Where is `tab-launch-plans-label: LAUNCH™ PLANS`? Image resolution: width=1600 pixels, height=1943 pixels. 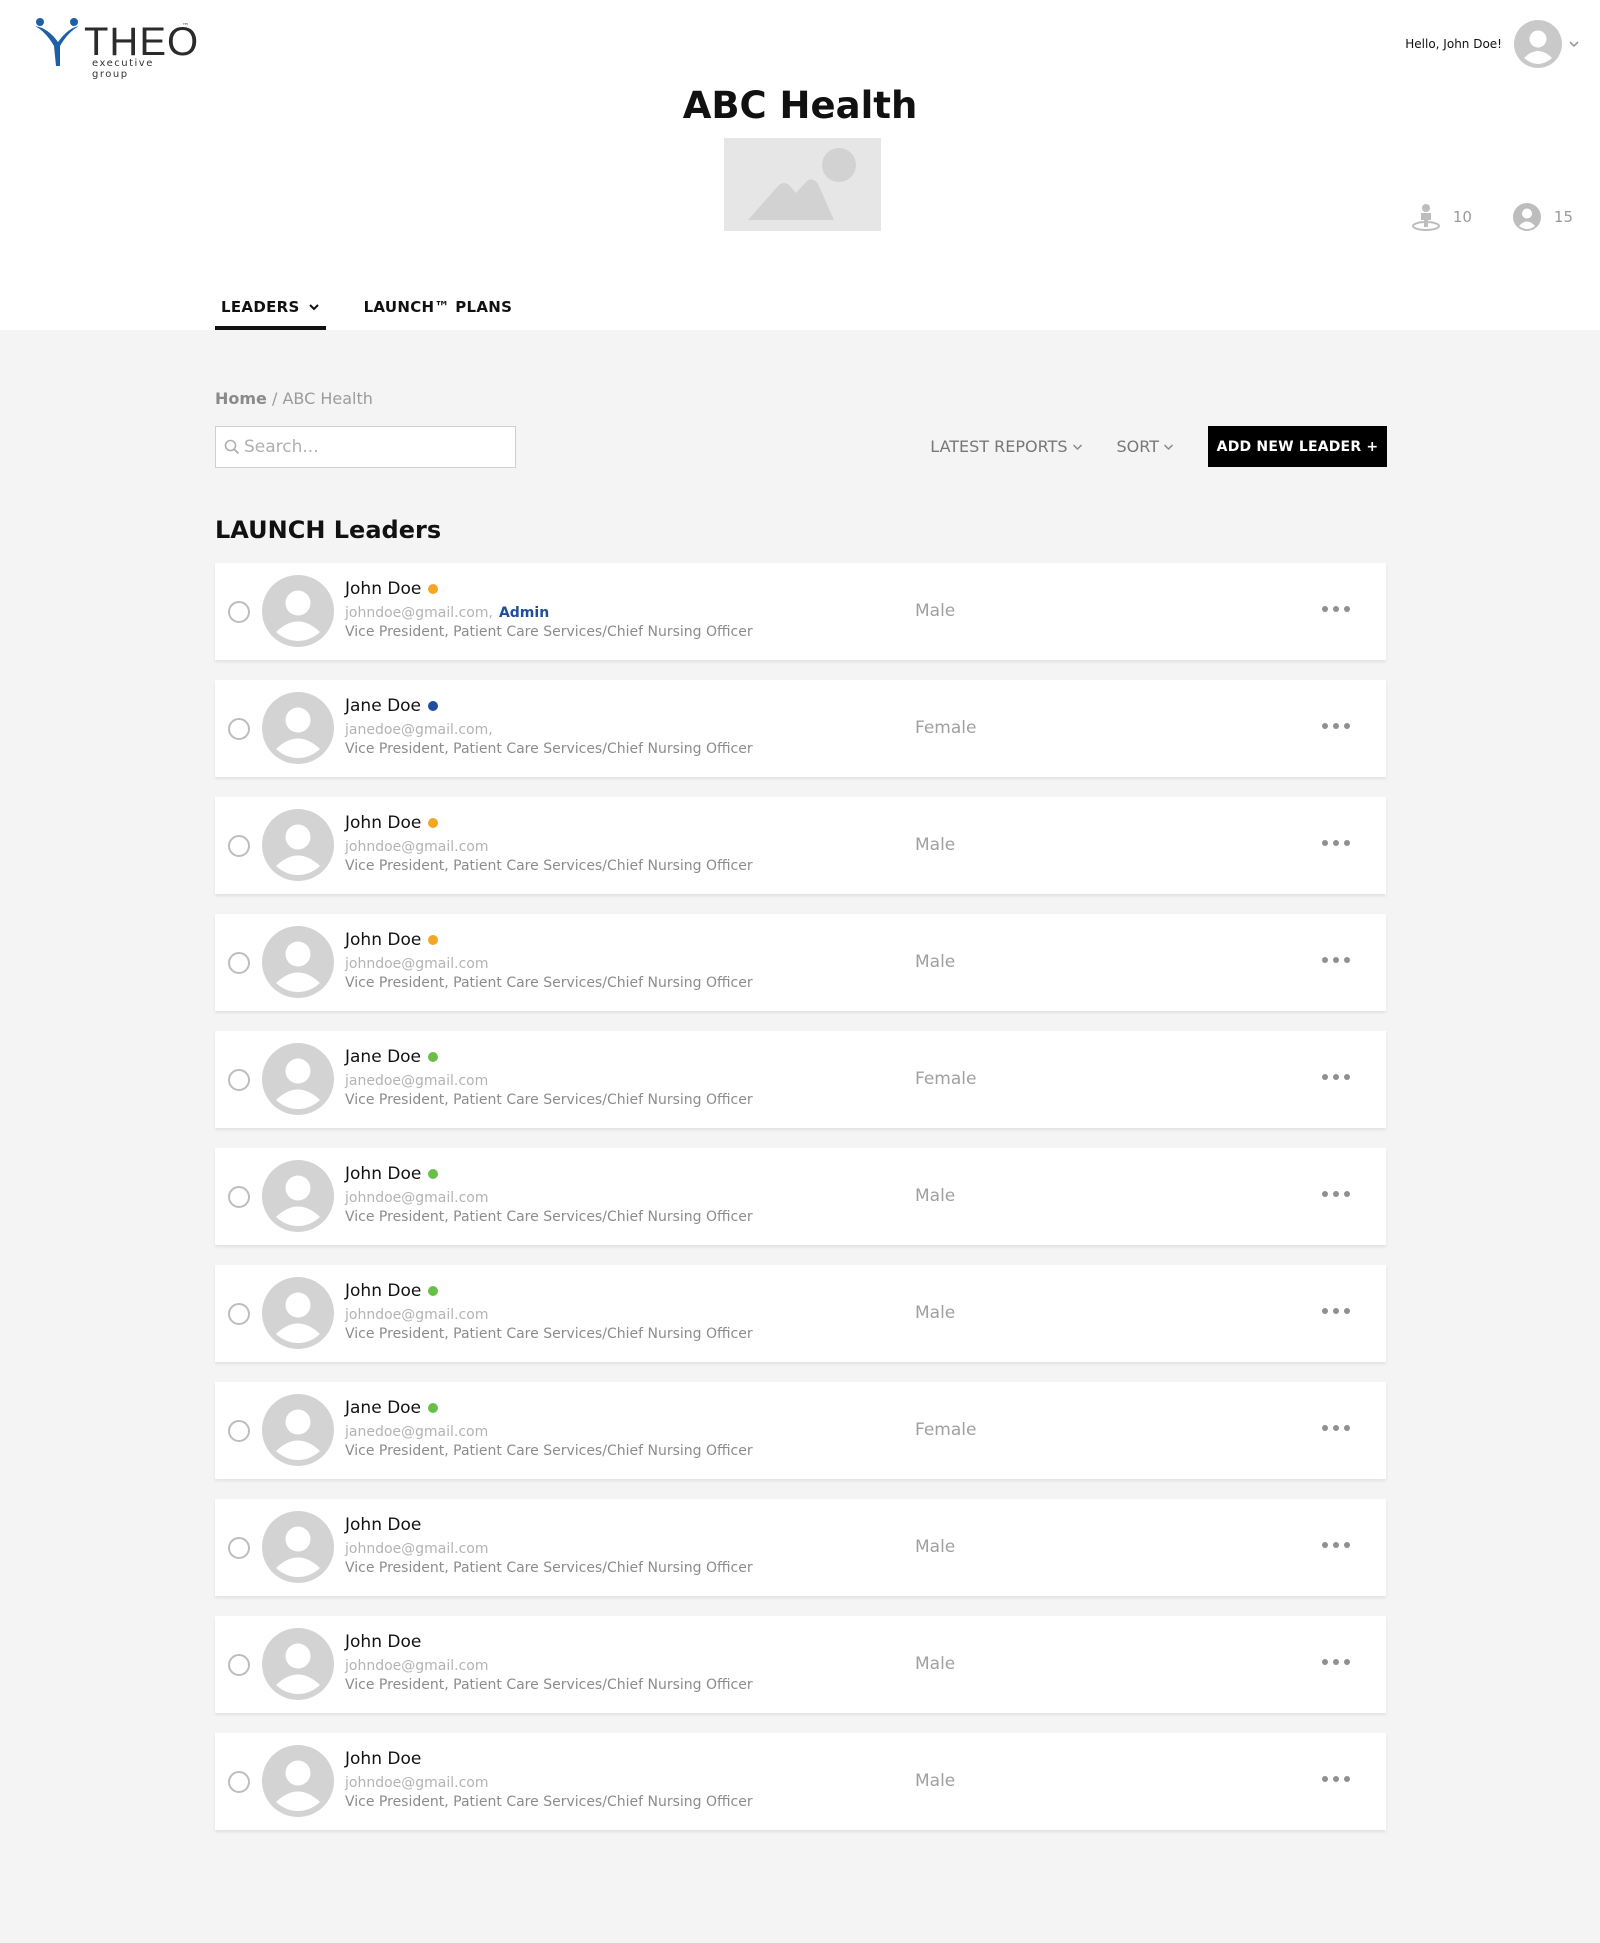
tab-launch-plans-label: LAUNCH™ PLANS is located at coordinates (438, 307).